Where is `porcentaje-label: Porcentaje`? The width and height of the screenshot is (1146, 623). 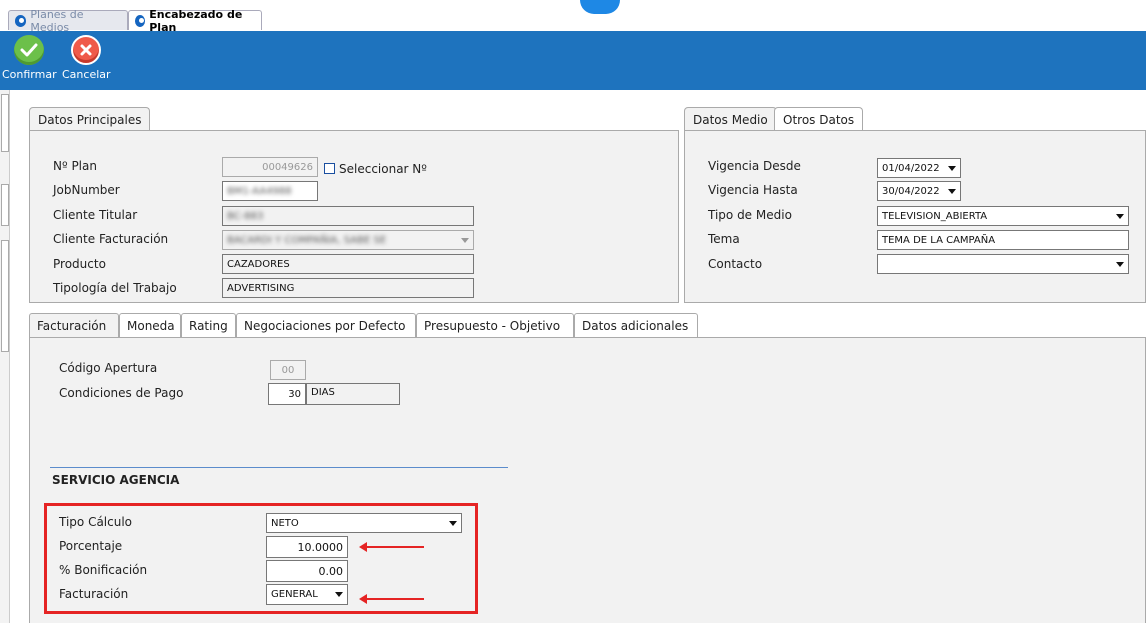
porcentaje-label: Porcentaje is located at coordinates (91, 546).